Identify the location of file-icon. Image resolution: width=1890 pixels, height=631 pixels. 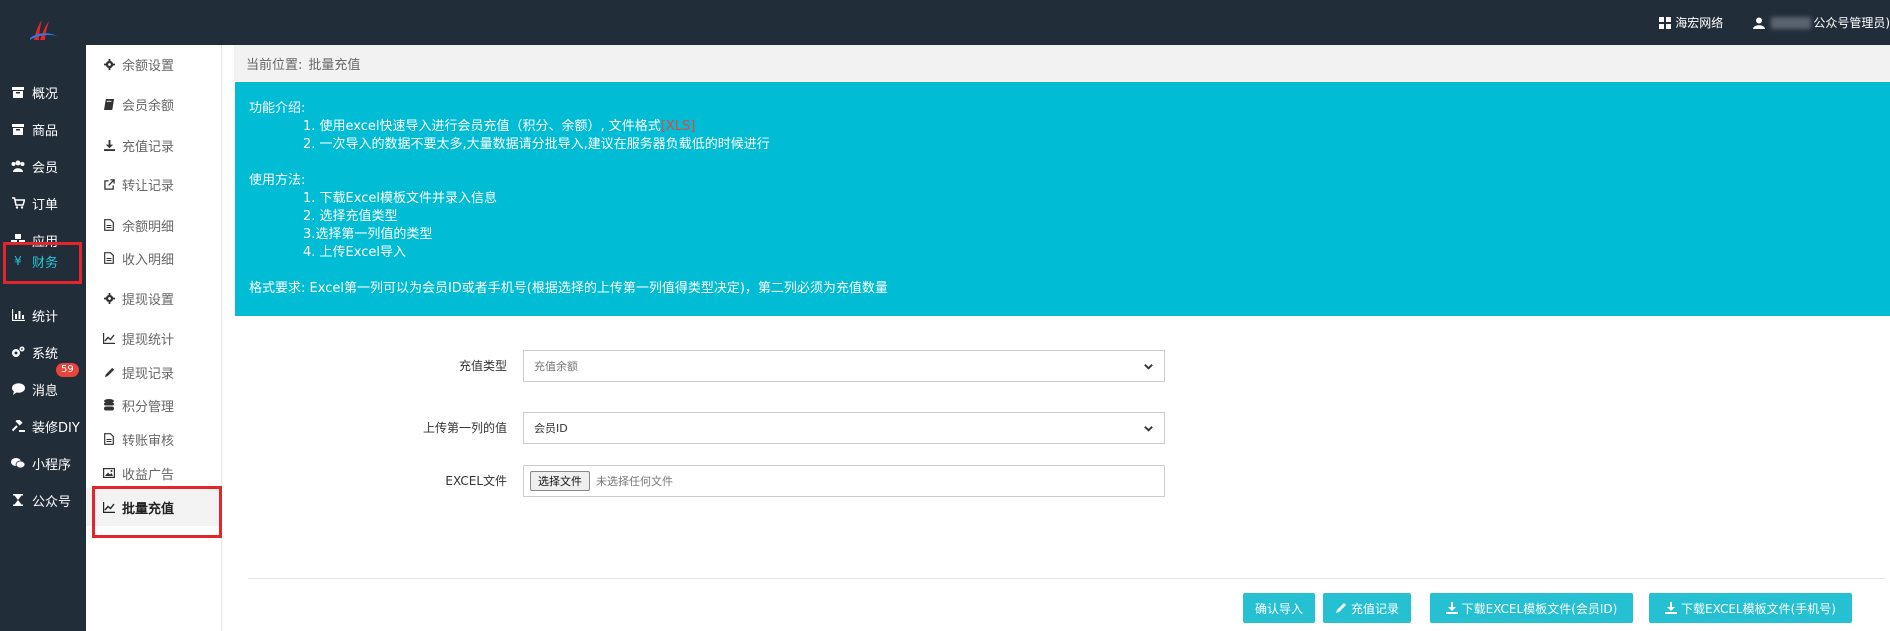
(109, 439).